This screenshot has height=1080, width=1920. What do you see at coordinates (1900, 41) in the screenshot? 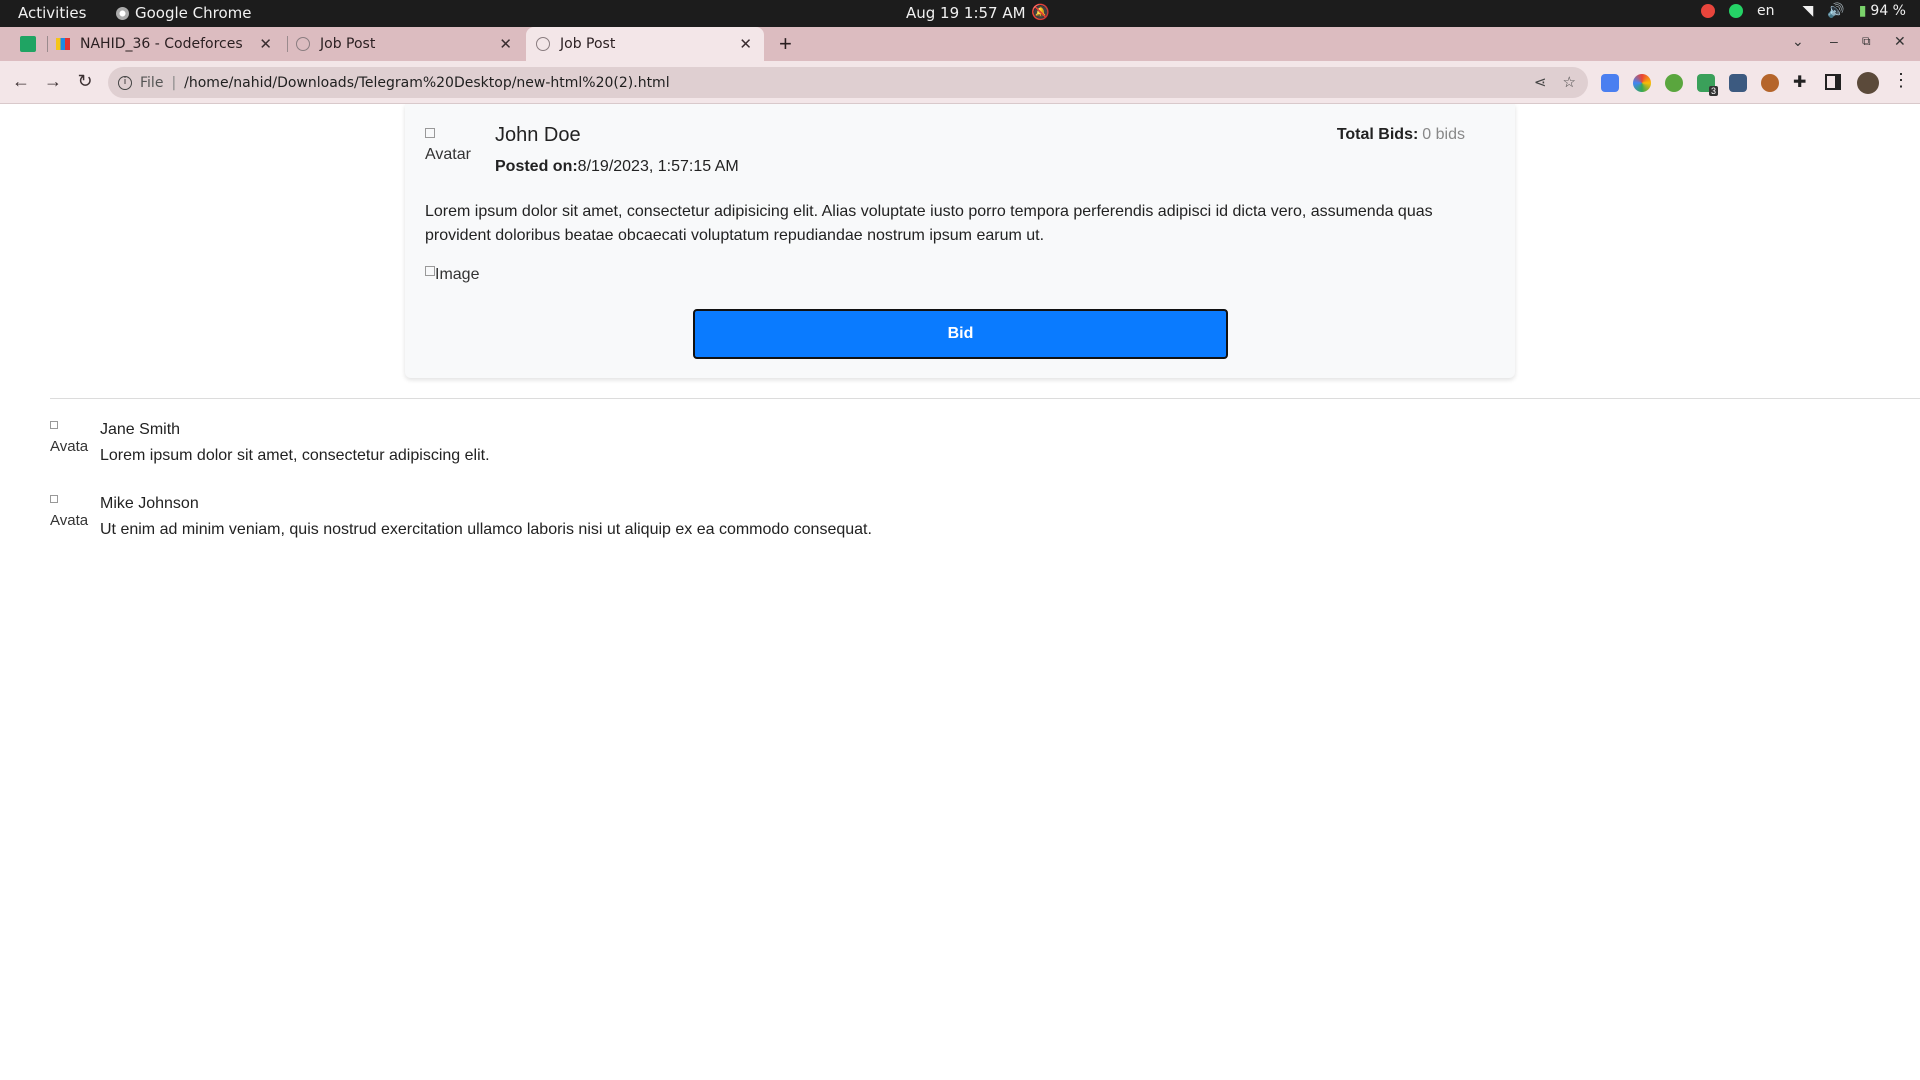
I see `close-window-icon: ✕` at bounding box center [1900, 41].